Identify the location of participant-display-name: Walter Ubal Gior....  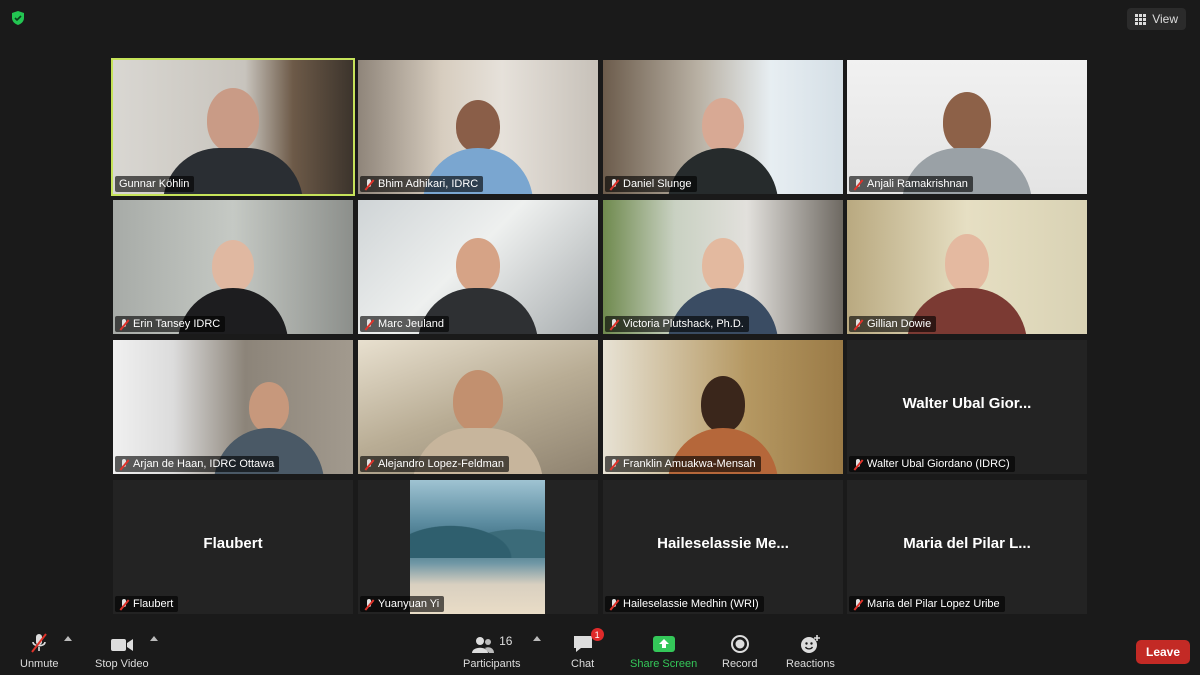
(967, 403).